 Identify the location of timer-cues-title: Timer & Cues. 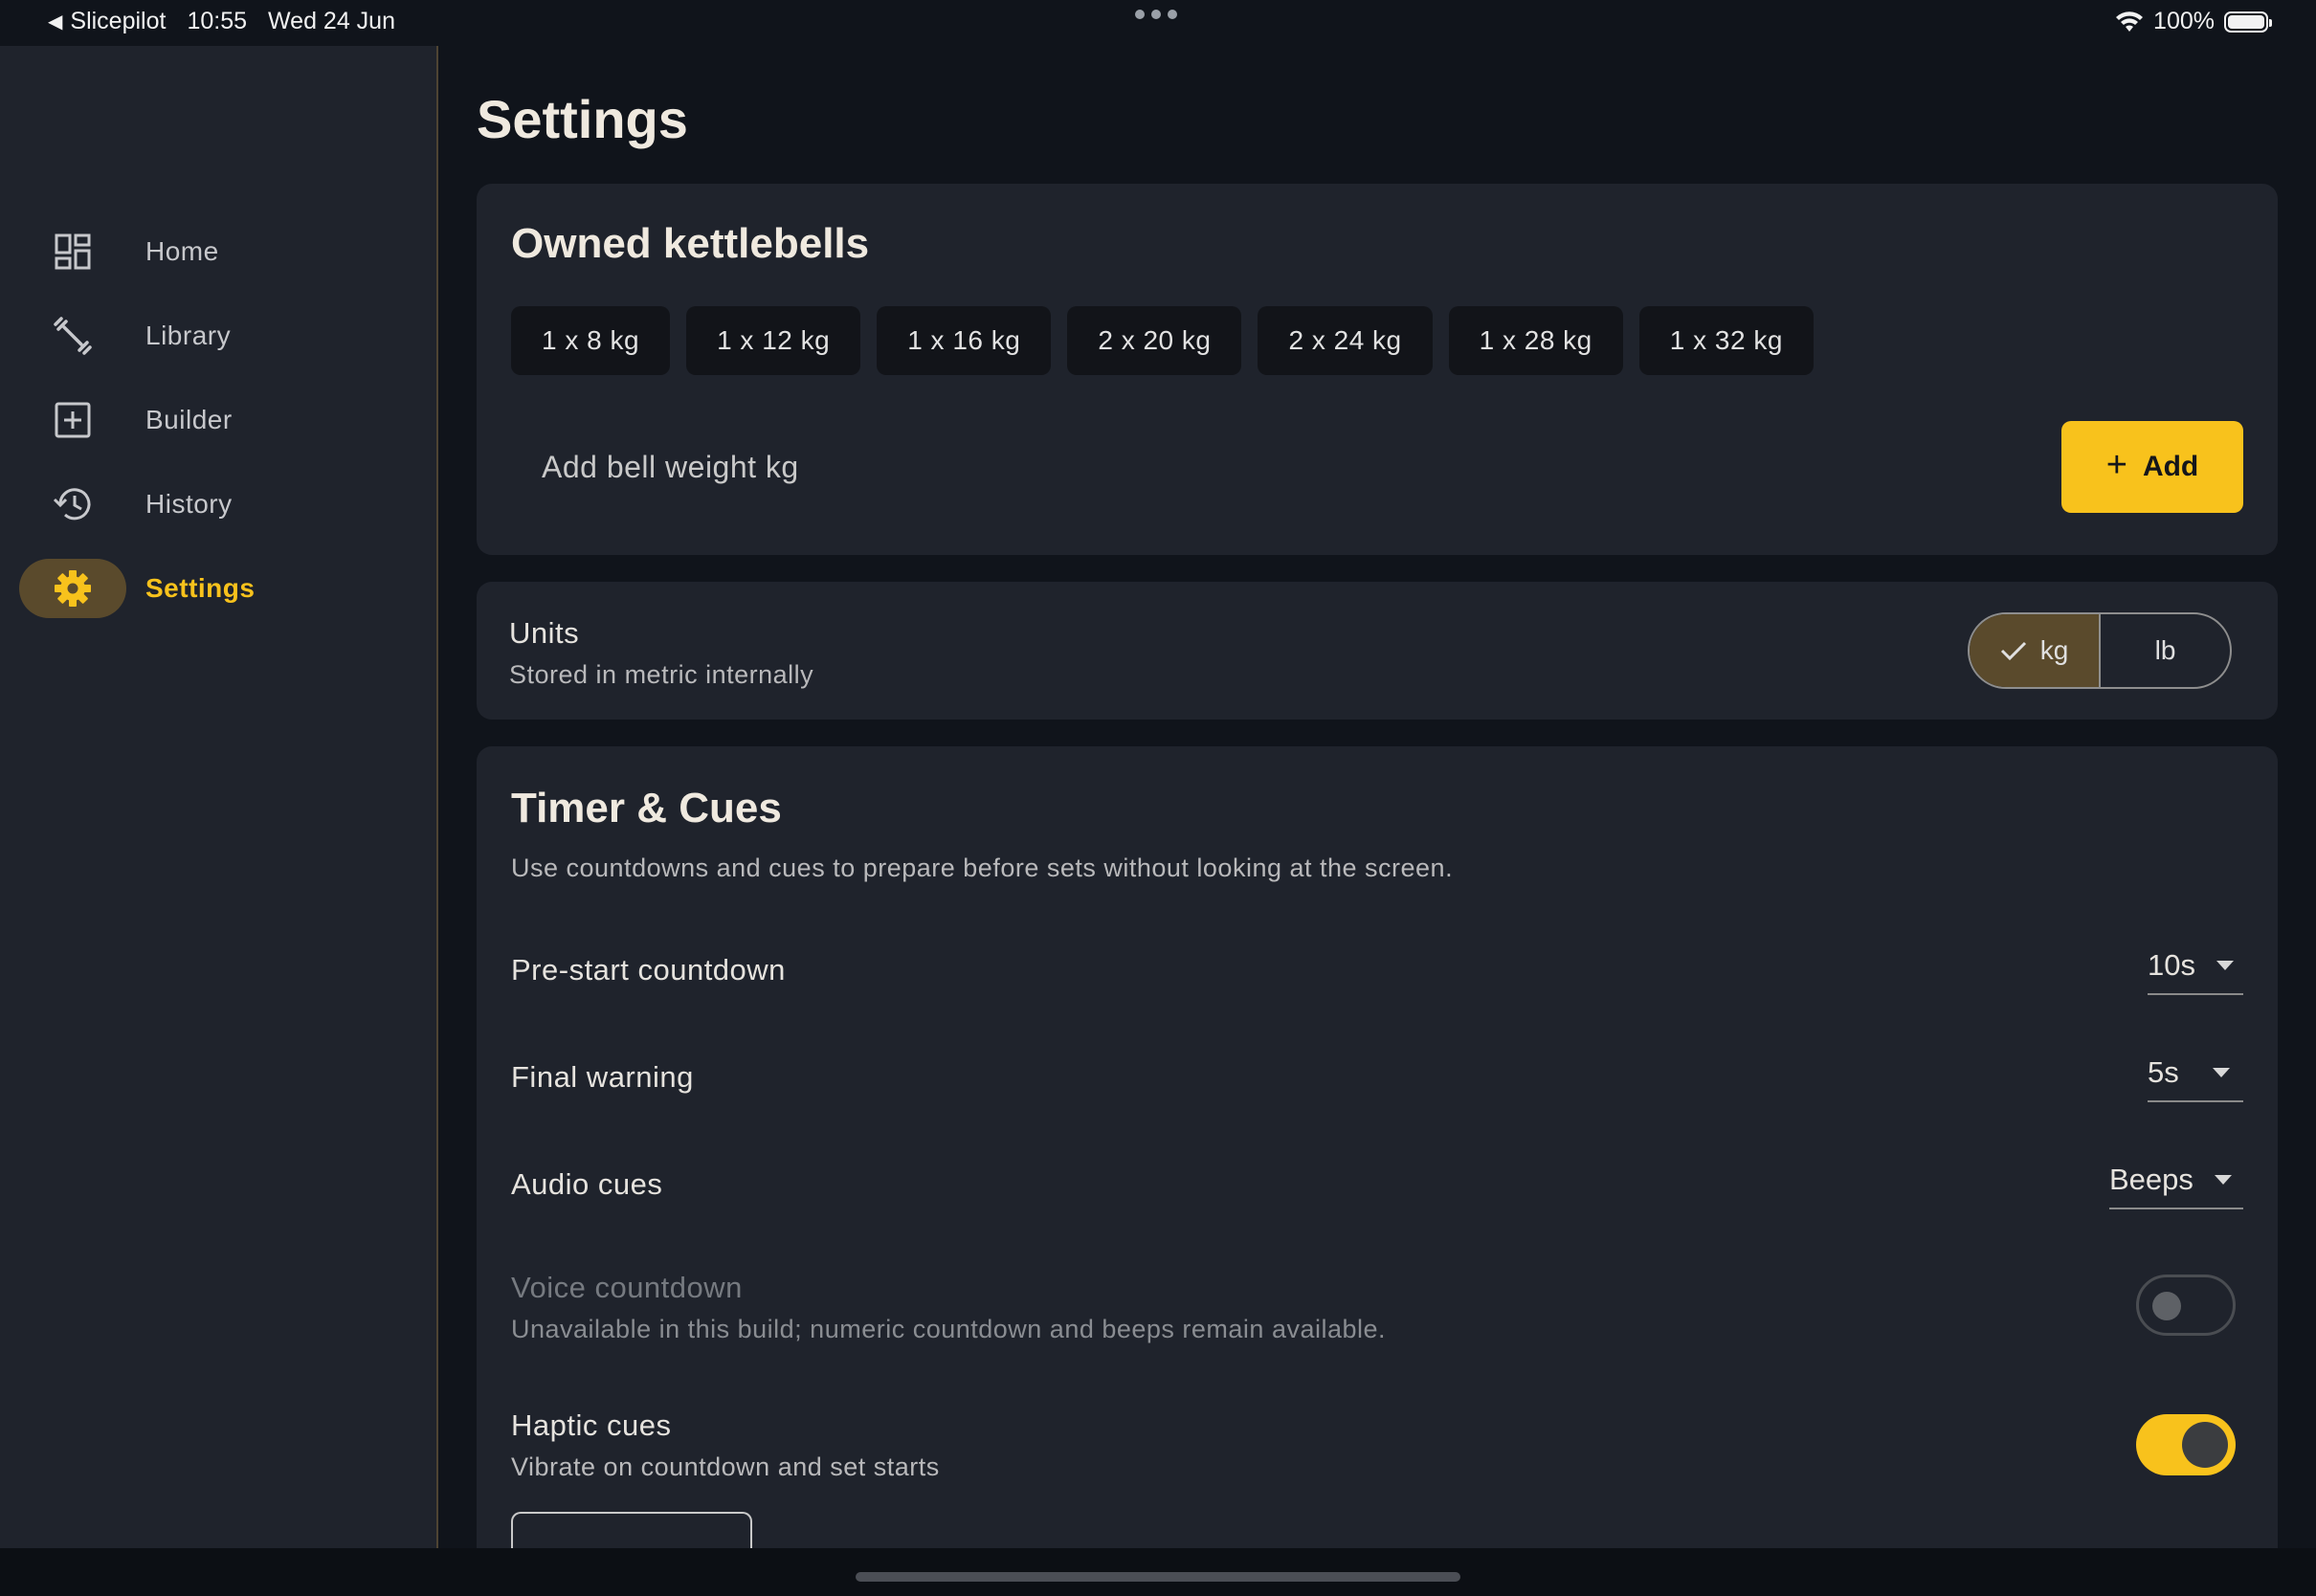
(647, 808).